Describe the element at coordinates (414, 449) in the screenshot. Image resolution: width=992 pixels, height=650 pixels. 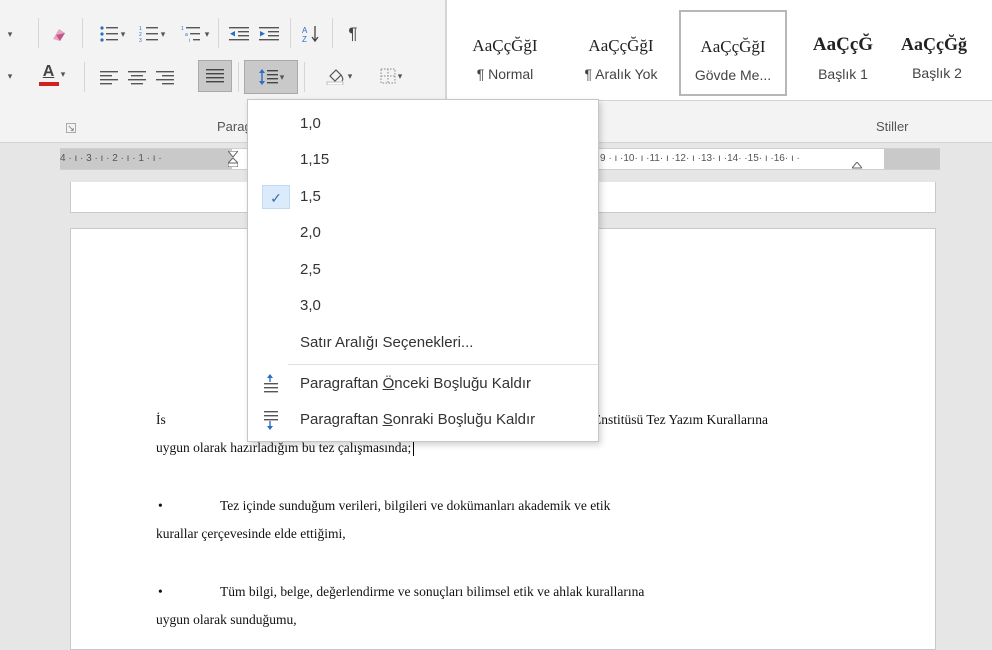
I see `text-cursor` at that location.